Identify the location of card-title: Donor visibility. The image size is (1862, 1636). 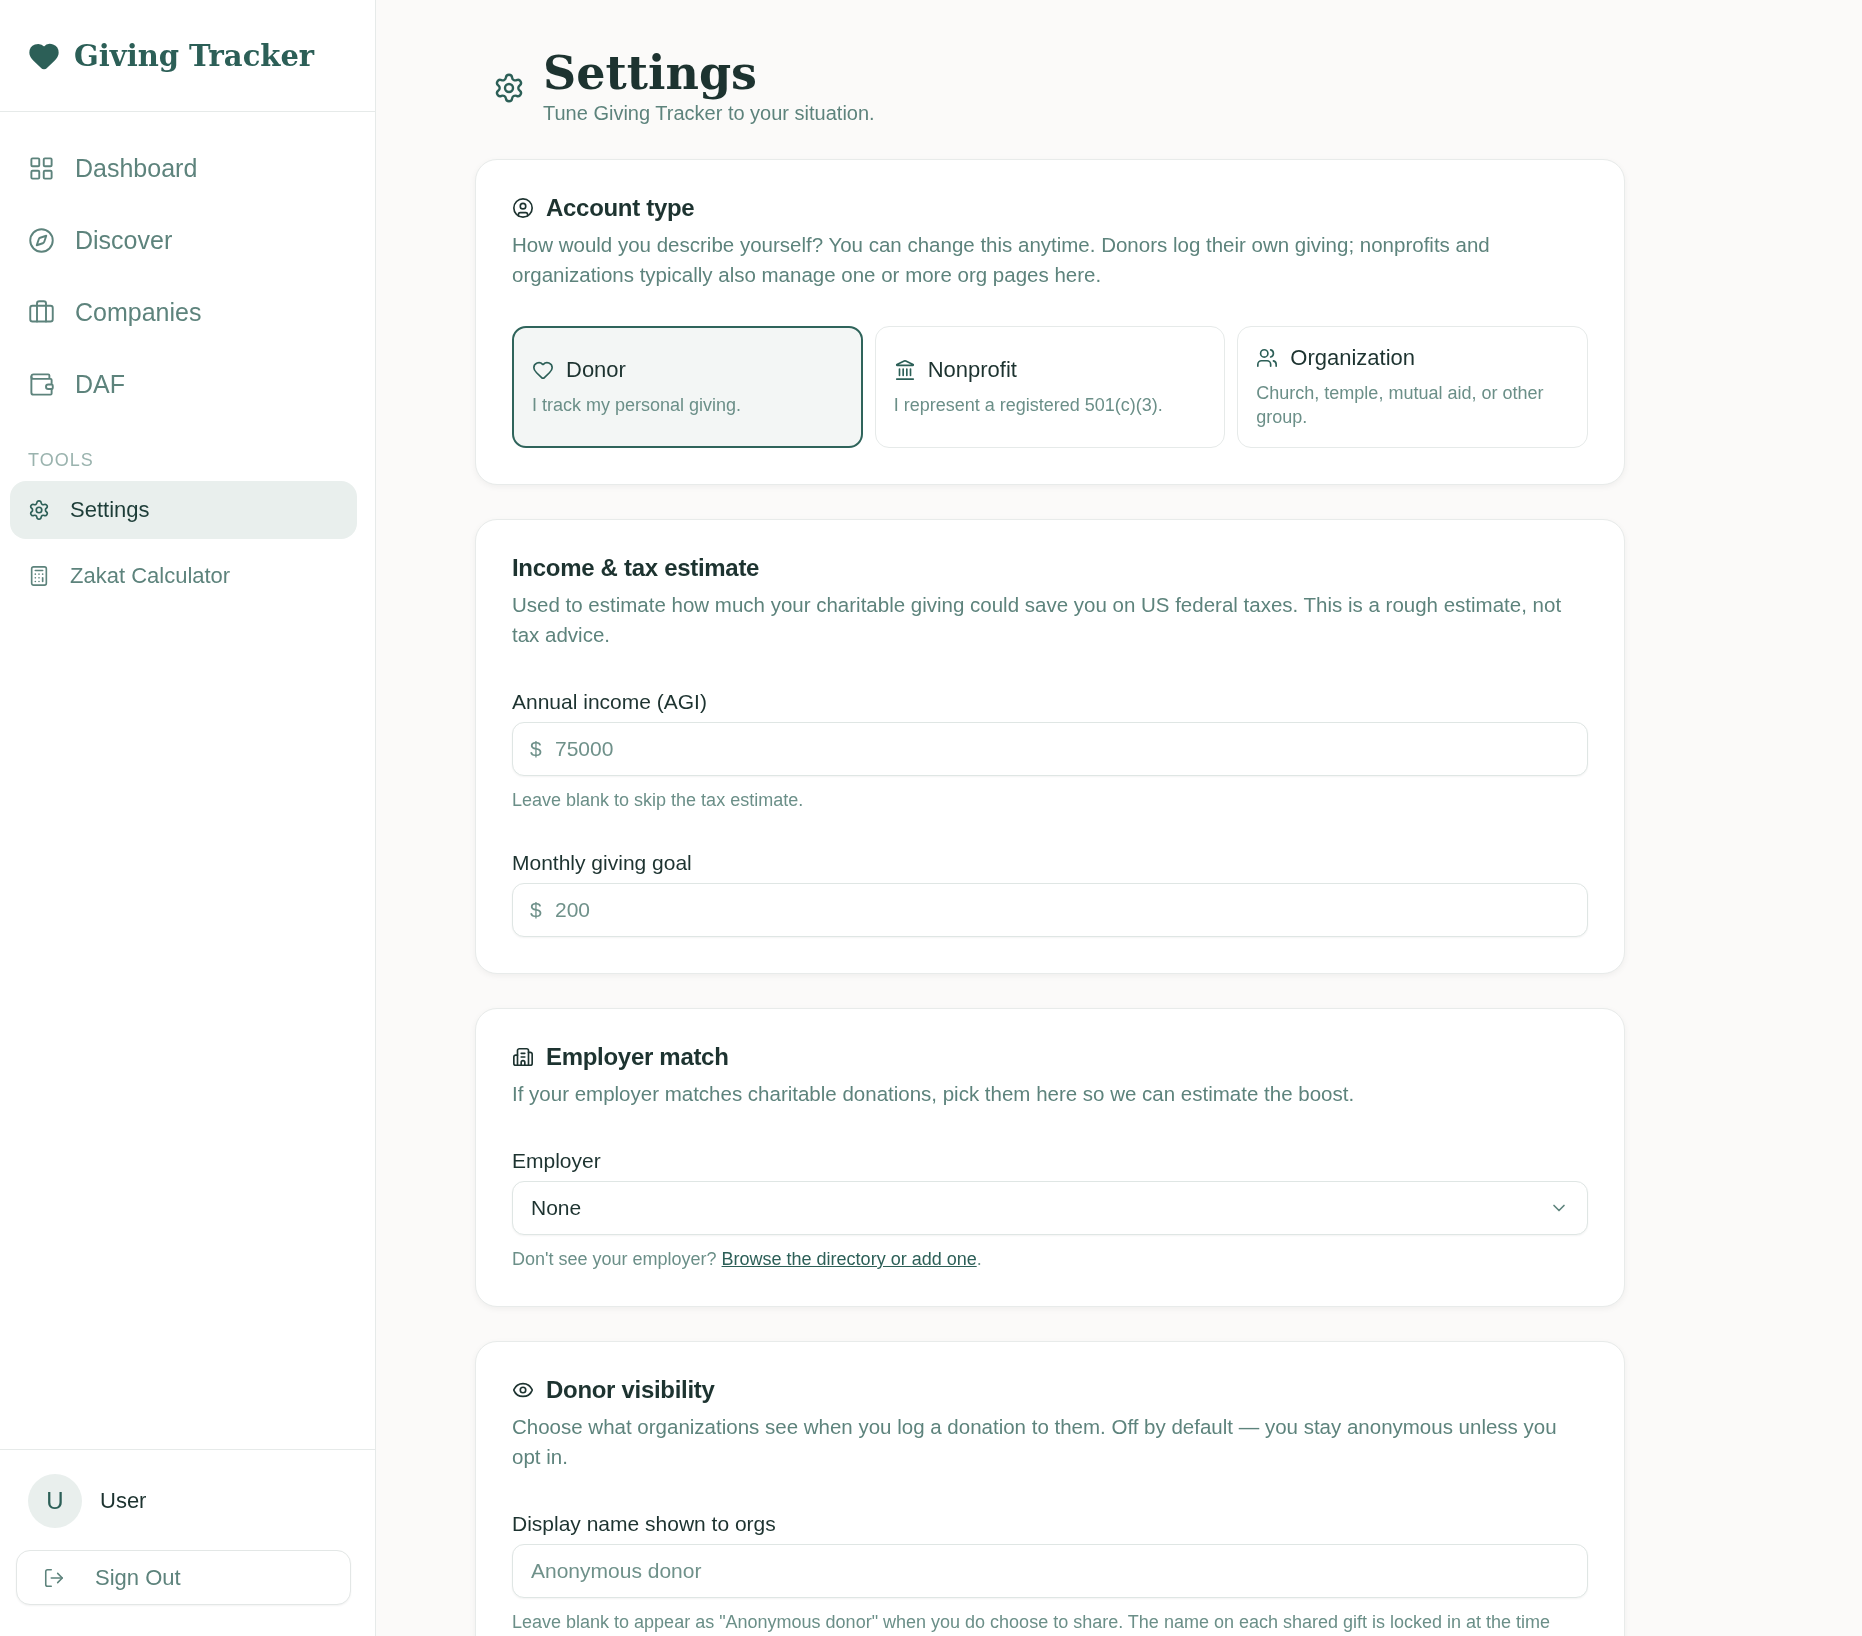
(630, 1390).